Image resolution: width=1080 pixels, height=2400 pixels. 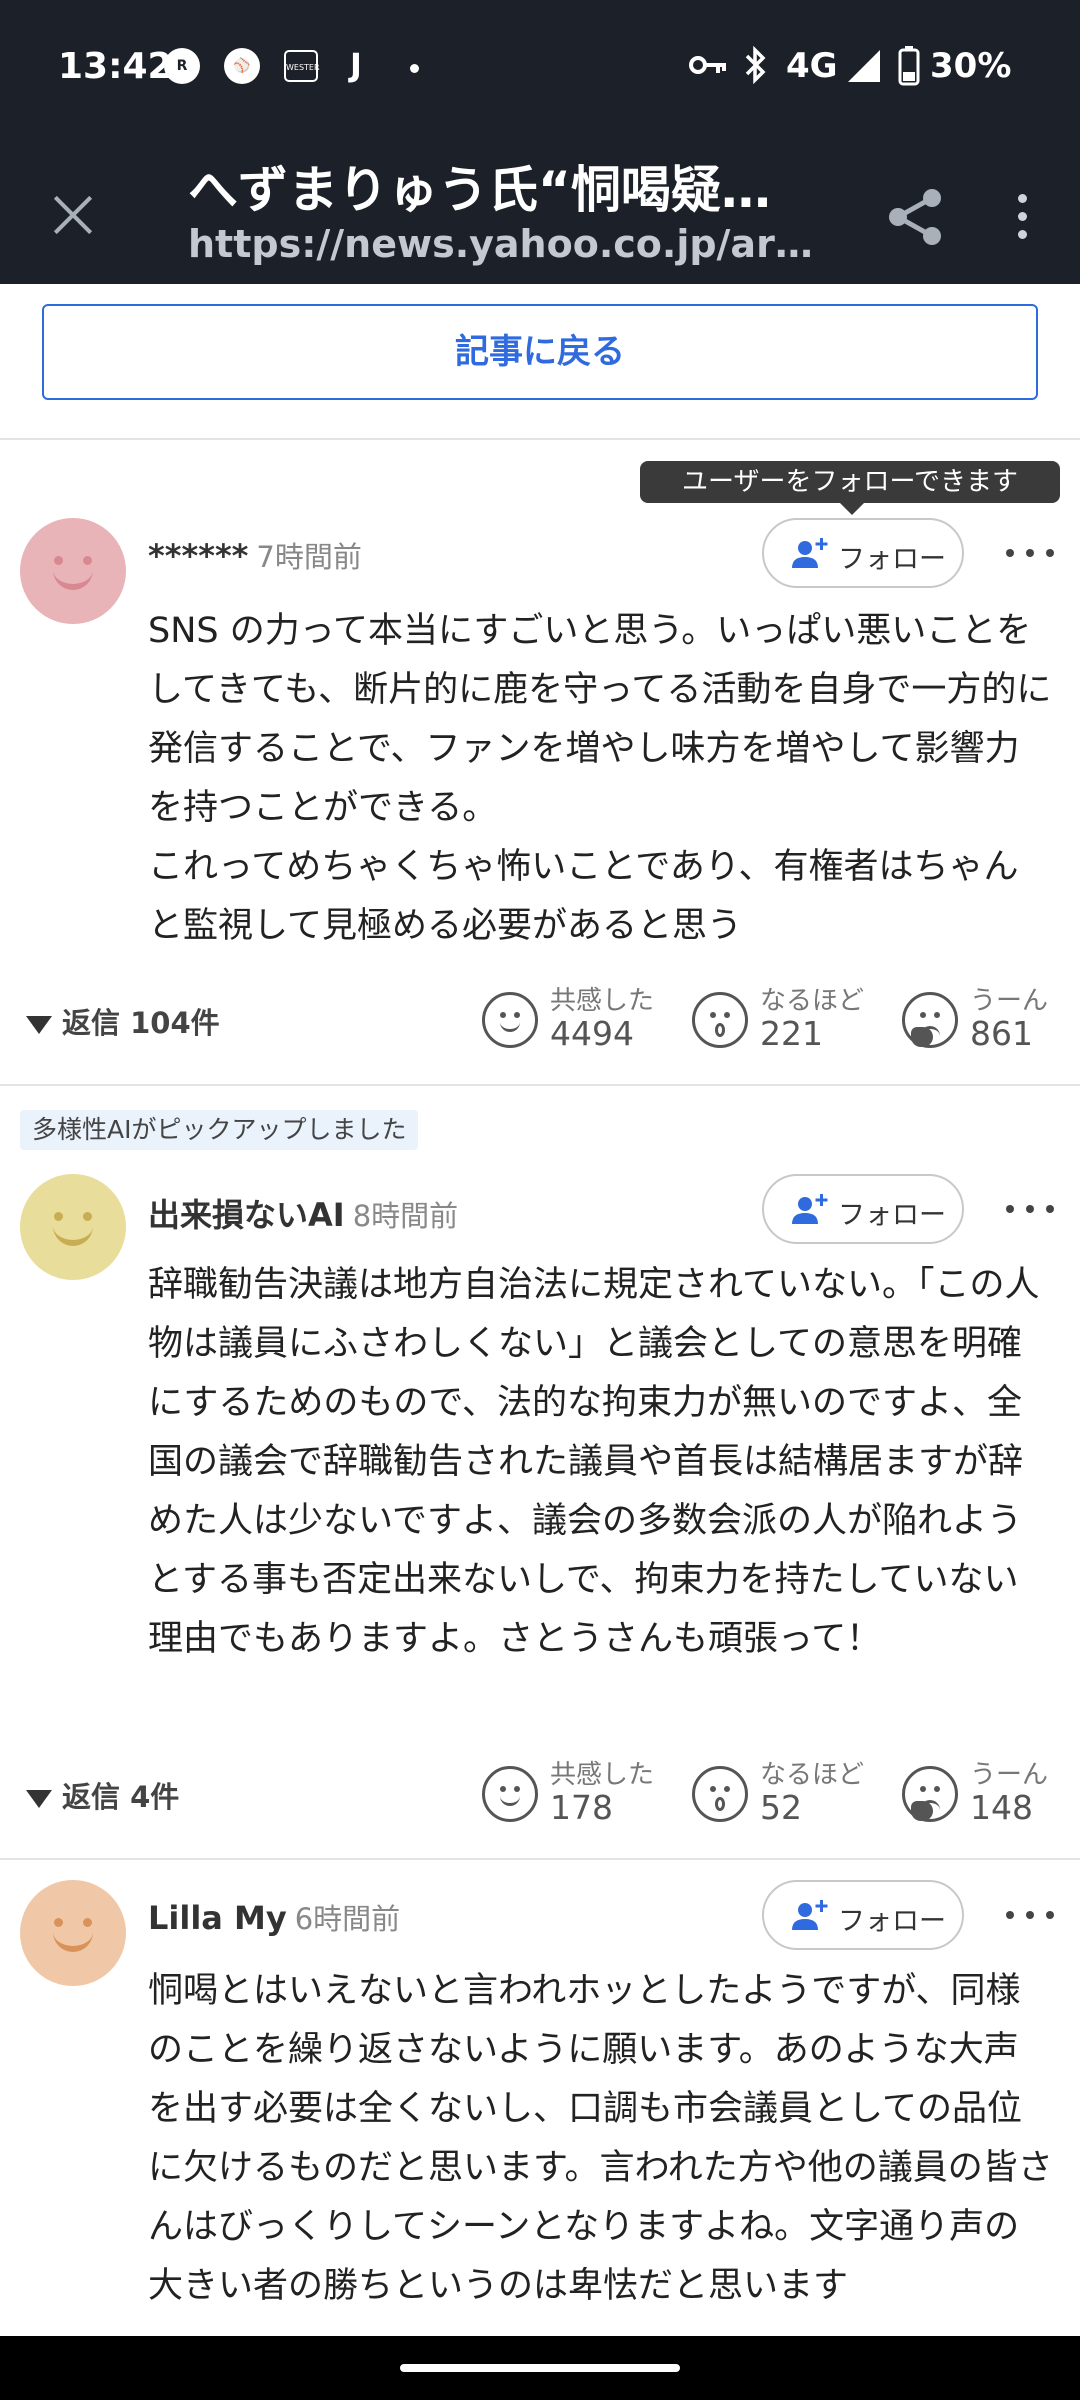 I want to click on wester-icon: WESTER, so click(x=302, y=66).